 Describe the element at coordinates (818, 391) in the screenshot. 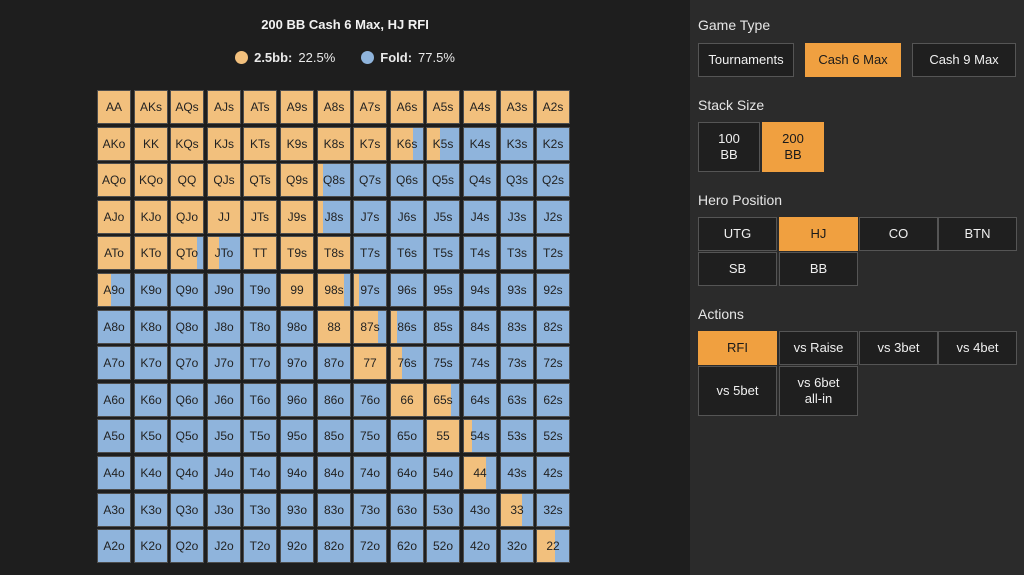

I see `action-vs-6bet-all-in-button: vs 6bet all-in` at that location.